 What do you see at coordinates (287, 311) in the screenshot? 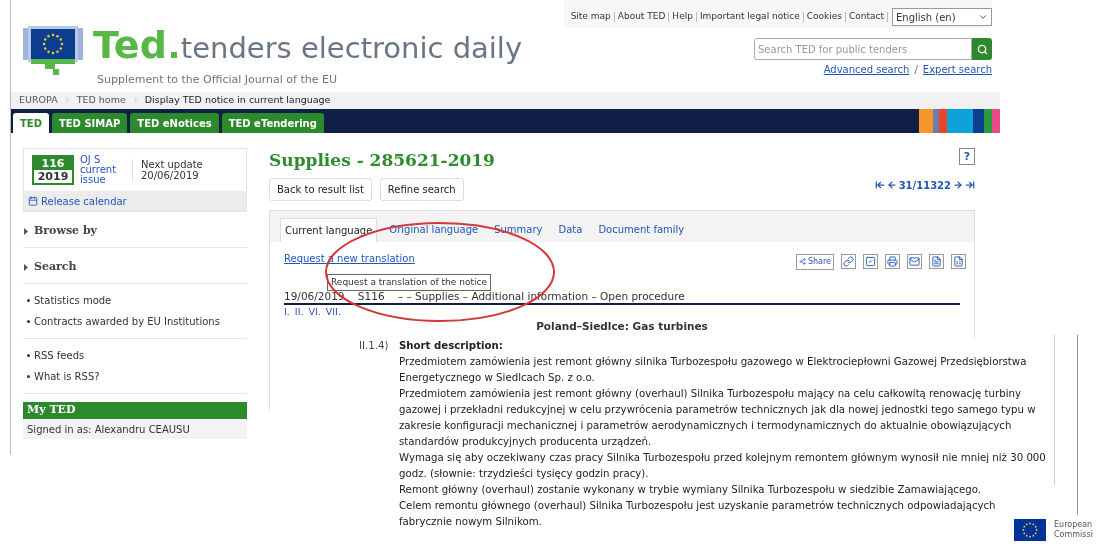
I see `section-link: I.` at bounding box center [287, 311].